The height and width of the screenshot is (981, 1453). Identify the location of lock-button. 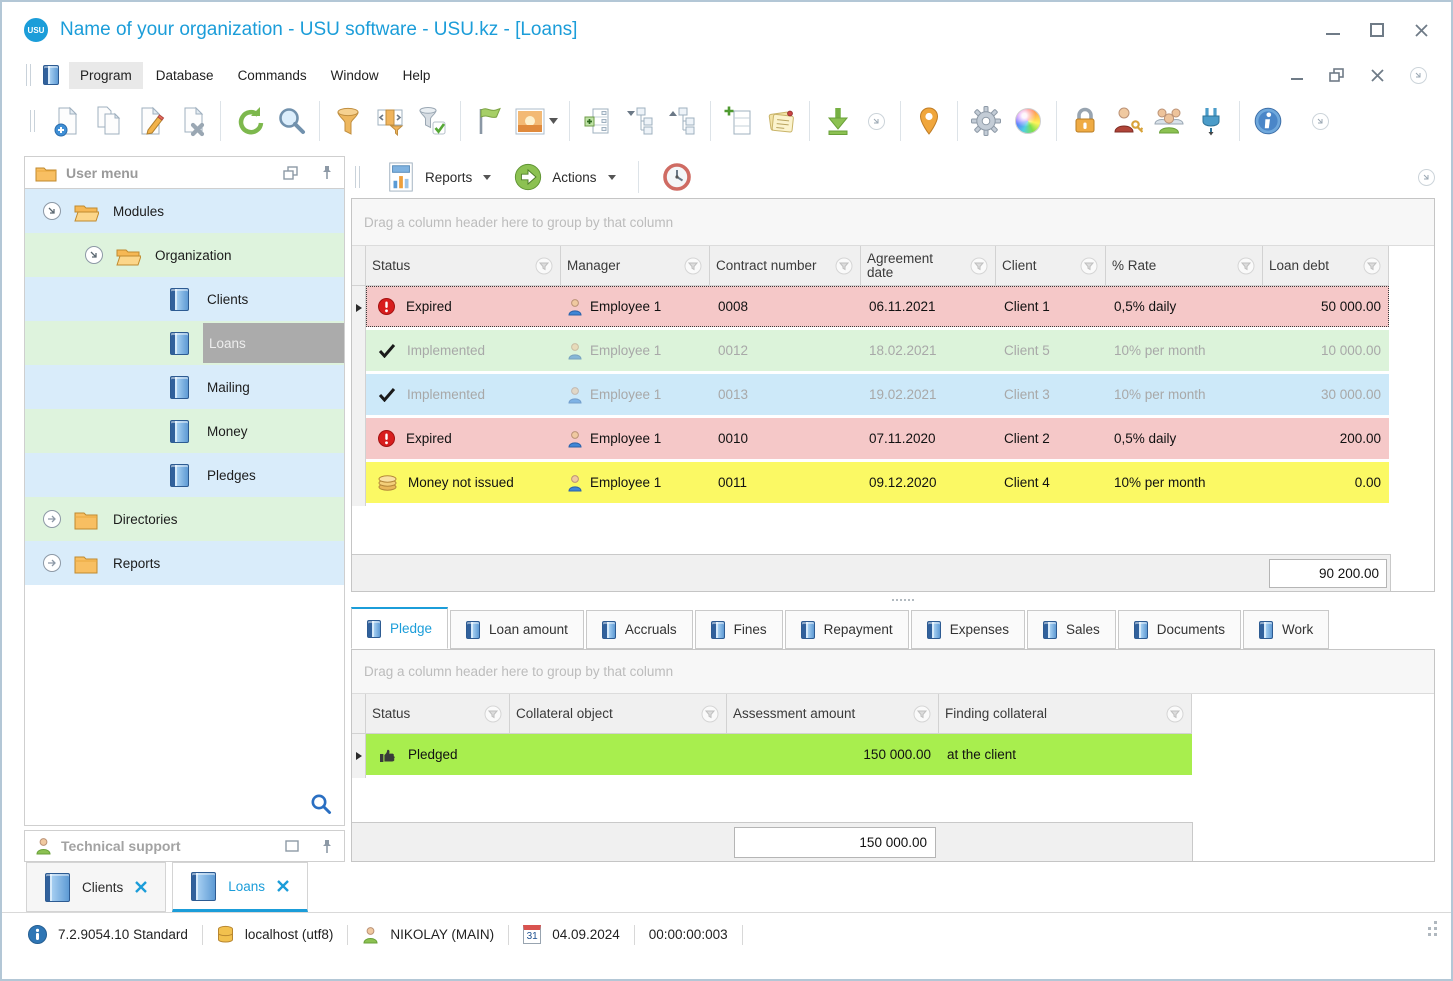
(1085, 121).